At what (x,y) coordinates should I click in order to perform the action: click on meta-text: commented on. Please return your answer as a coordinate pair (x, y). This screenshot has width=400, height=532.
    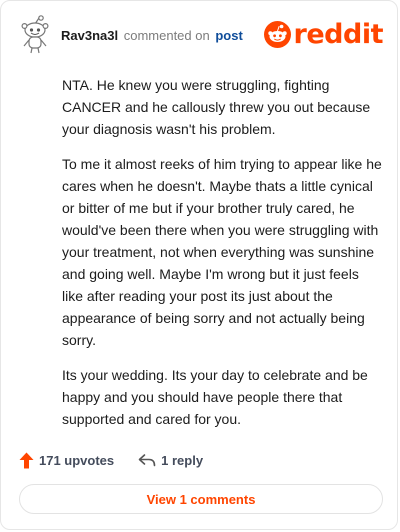
    Looking at the image, I should click on (166, 35).